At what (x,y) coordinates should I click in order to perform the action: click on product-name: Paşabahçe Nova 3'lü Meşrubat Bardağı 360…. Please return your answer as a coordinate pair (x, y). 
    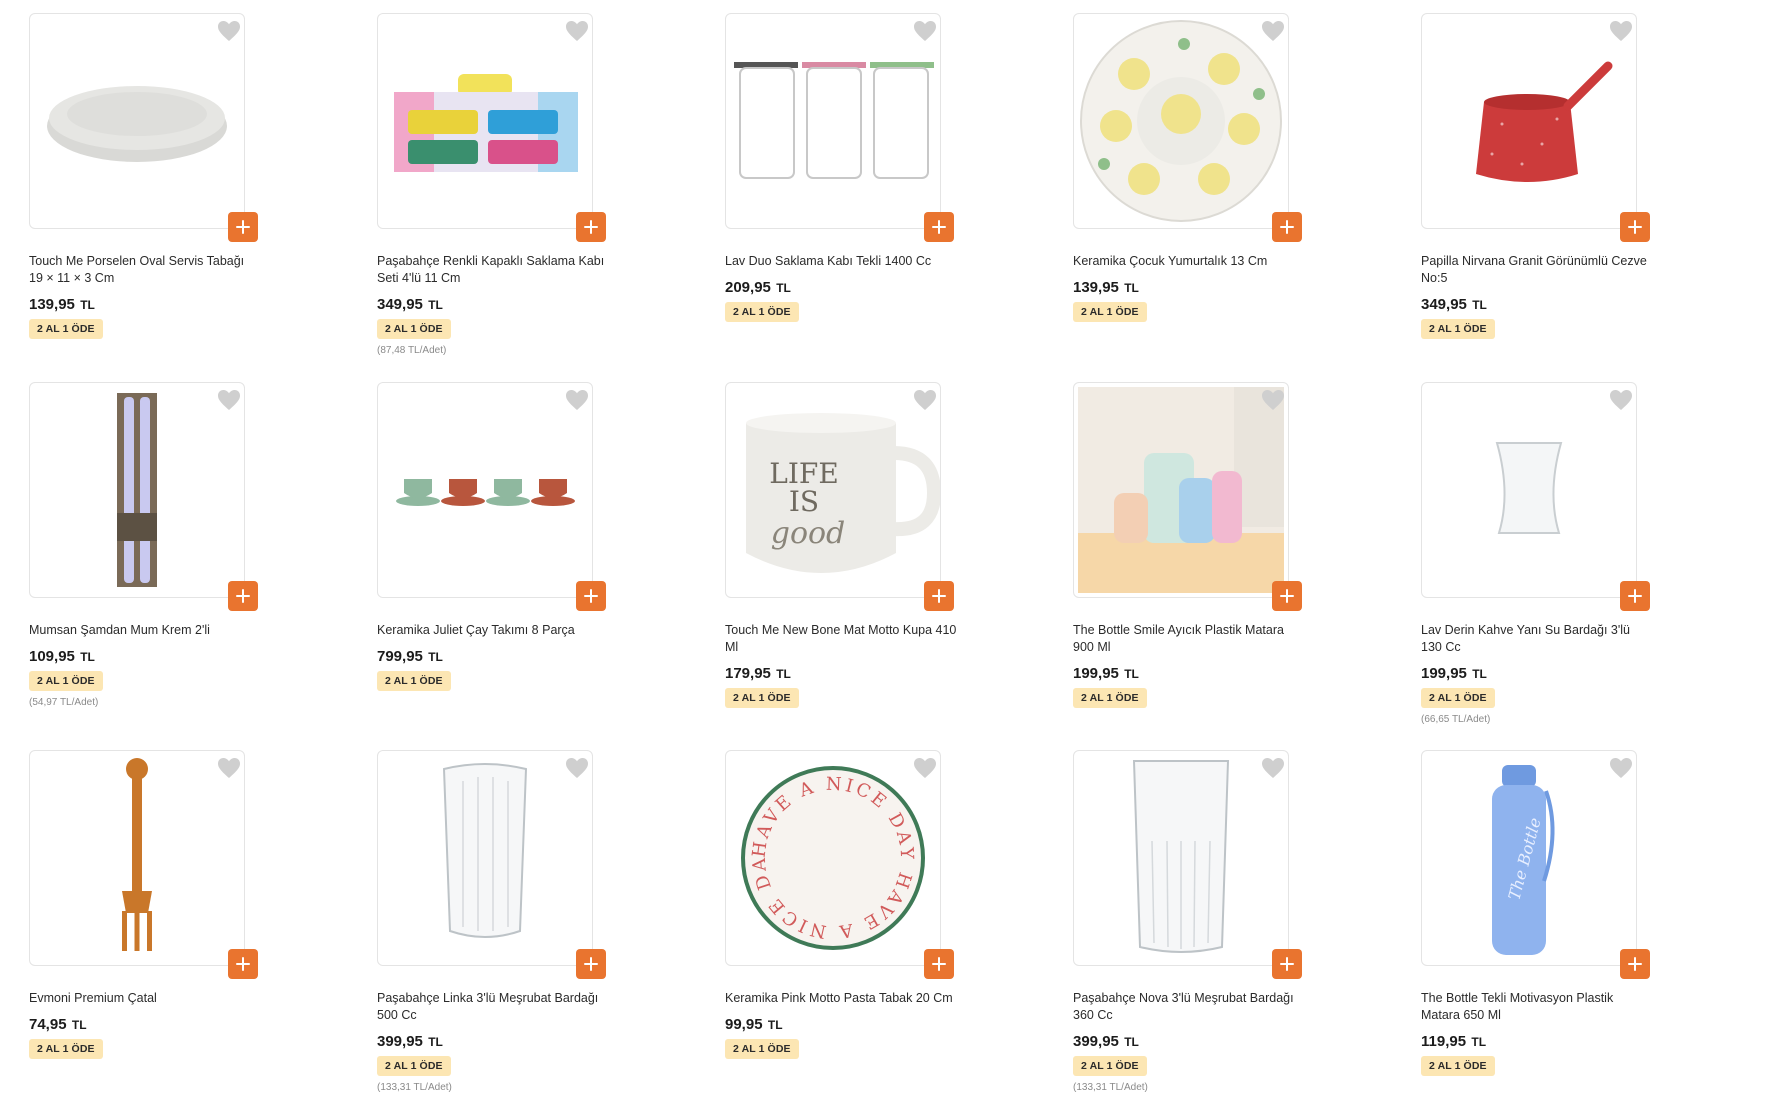
    Looking at the image, I should click on (1189, 1007).